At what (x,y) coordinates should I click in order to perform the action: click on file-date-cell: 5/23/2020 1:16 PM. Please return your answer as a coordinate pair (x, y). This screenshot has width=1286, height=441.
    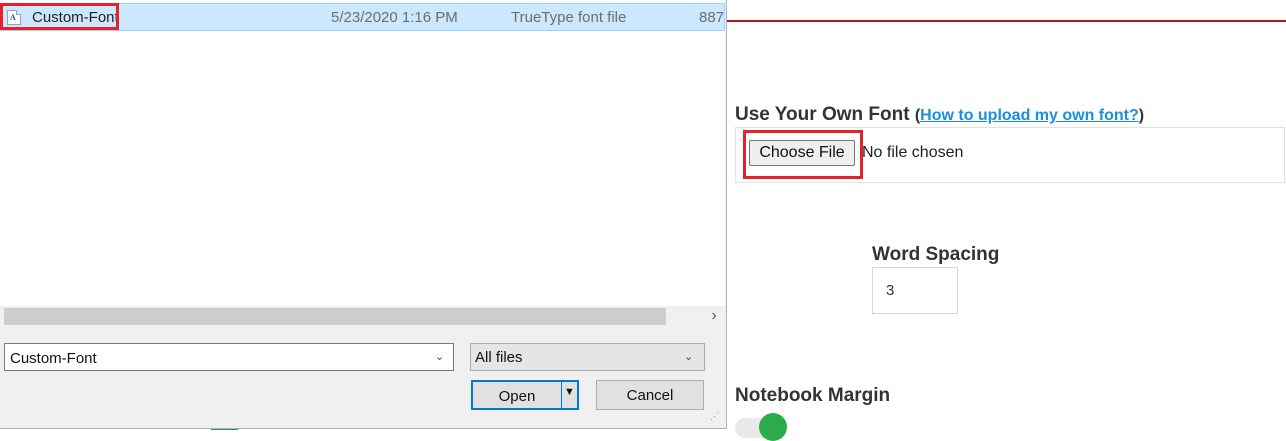
    Looking at the image, I should click on (394, 17).